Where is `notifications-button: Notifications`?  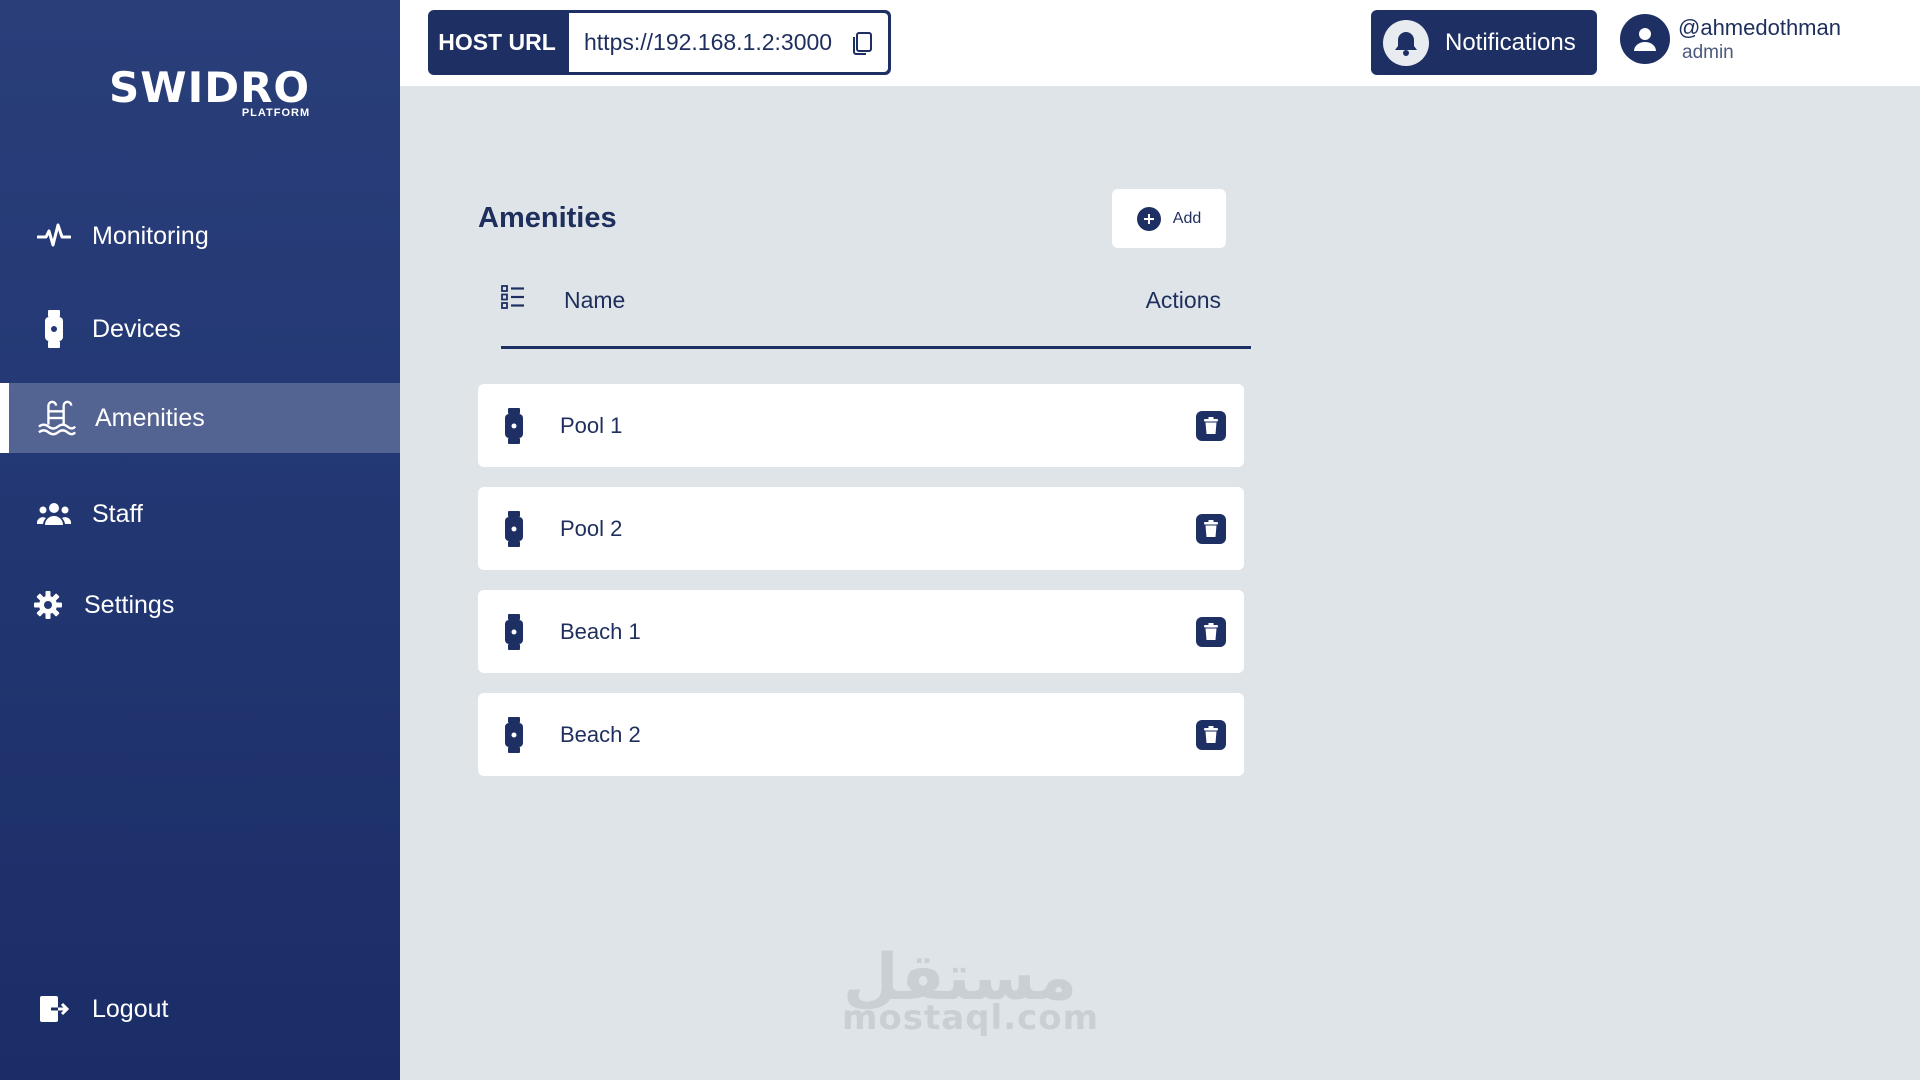
notifications-button: Notifications is located at coordinates (1484, 42).